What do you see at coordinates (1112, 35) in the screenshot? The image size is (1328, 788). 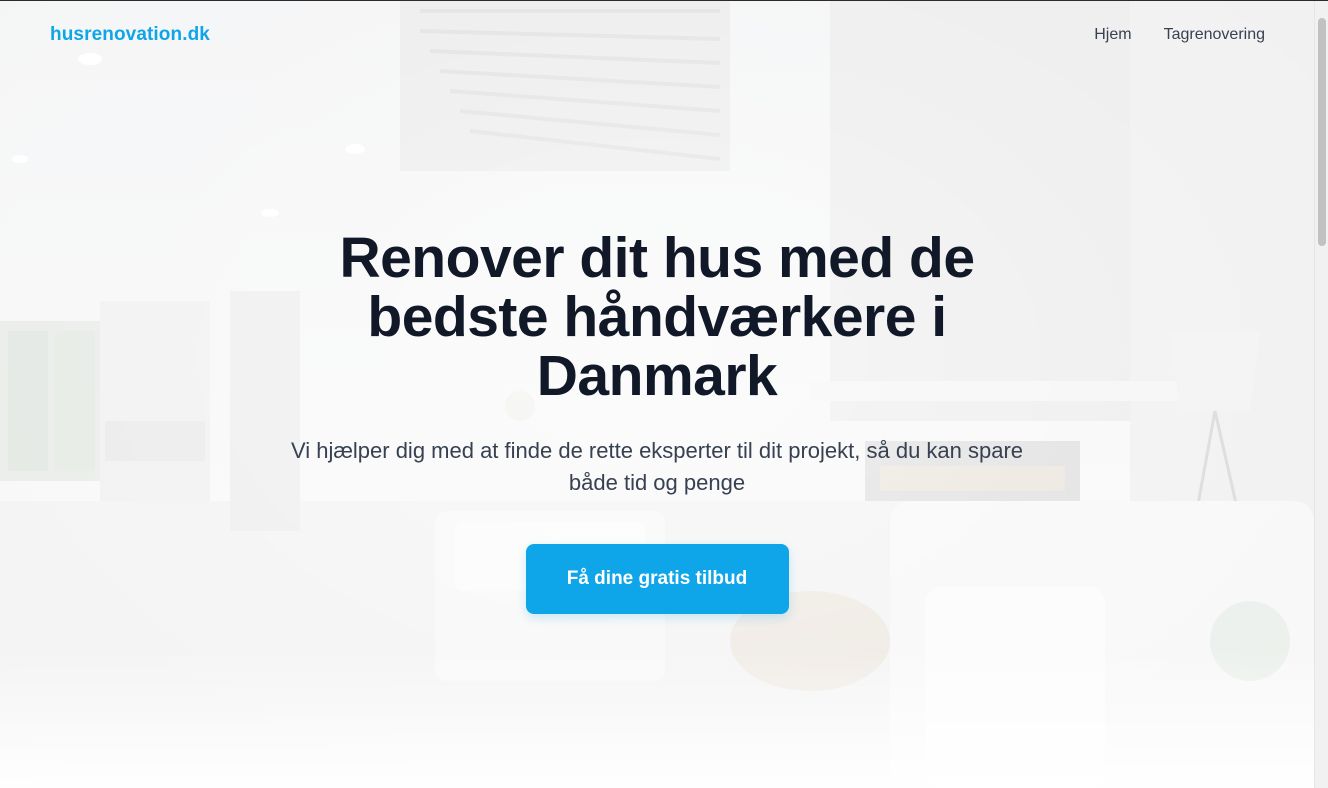 I see `nav-item-hjem: Hjem` at bounding box center [1112, 35].